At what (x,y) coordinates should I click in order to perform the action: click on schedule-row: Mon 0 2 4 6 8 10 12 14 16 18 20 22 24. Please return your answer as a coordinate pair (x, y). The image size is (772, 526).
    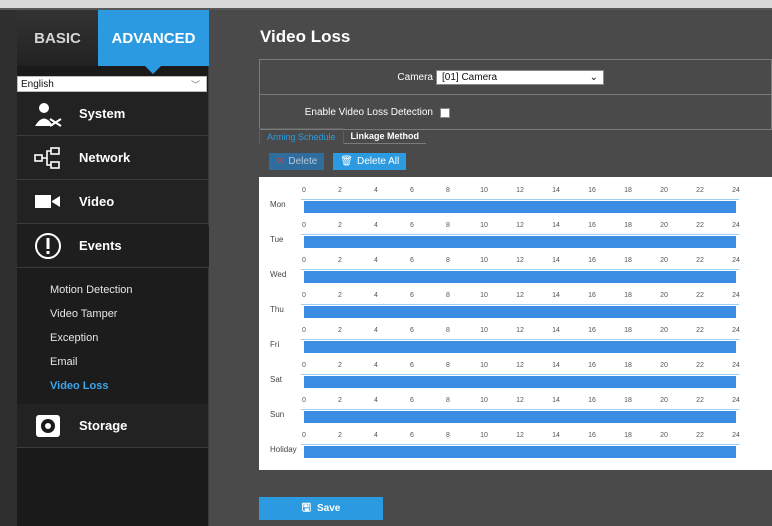
    Looking at the image, I should click on (515, 200).